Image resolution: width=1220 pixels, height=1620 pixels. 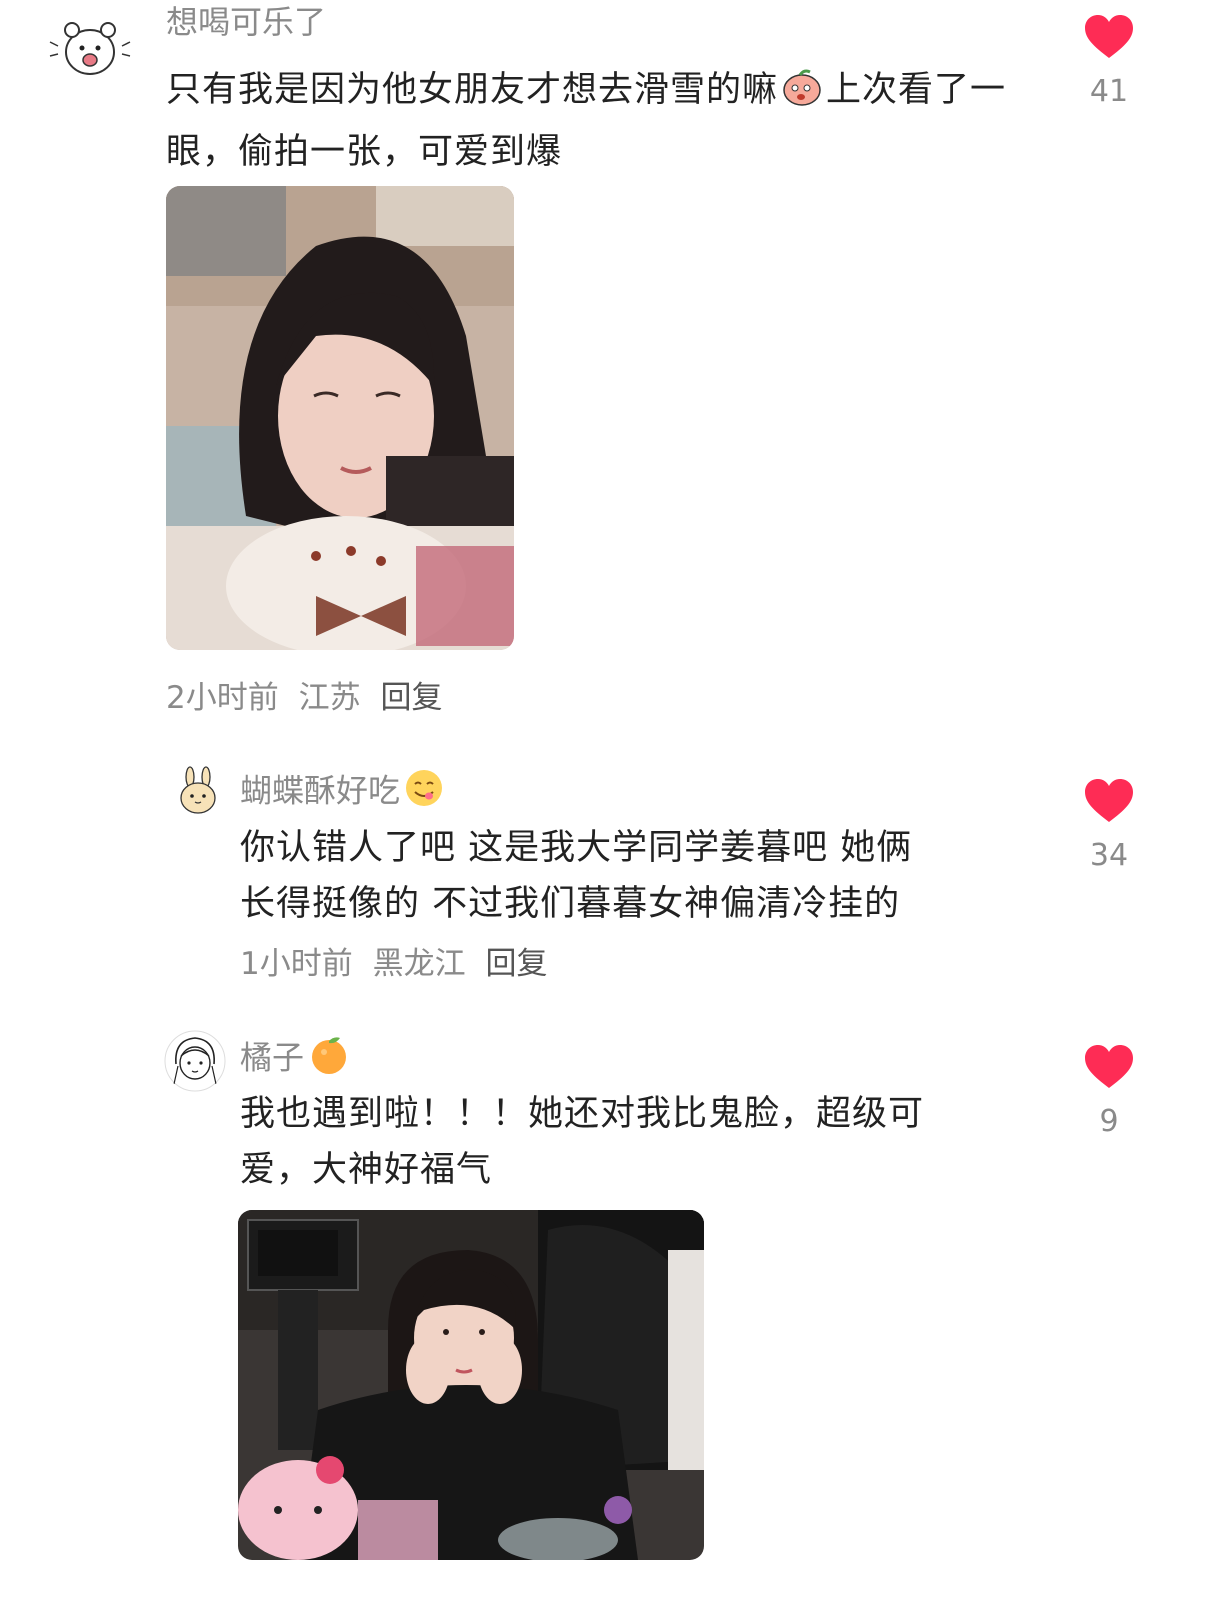 What do you see at coordinates (272, 1057) in the screenshot?
I see `comment-username-text: 橘子` at bounding box center [272, 1057].